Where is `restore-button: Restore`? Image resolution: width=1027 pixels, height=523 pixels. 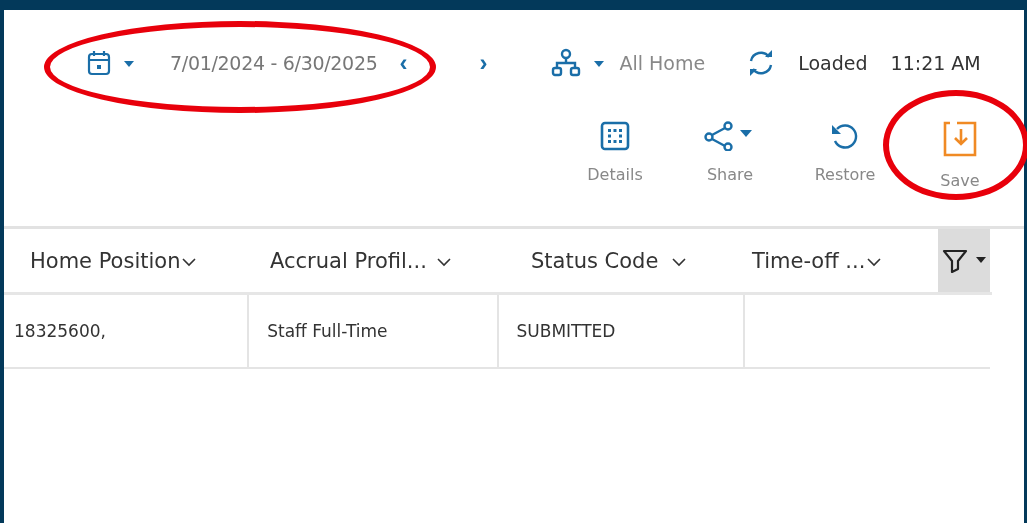
restore-button: Restore is located at coordinates (845, 150).